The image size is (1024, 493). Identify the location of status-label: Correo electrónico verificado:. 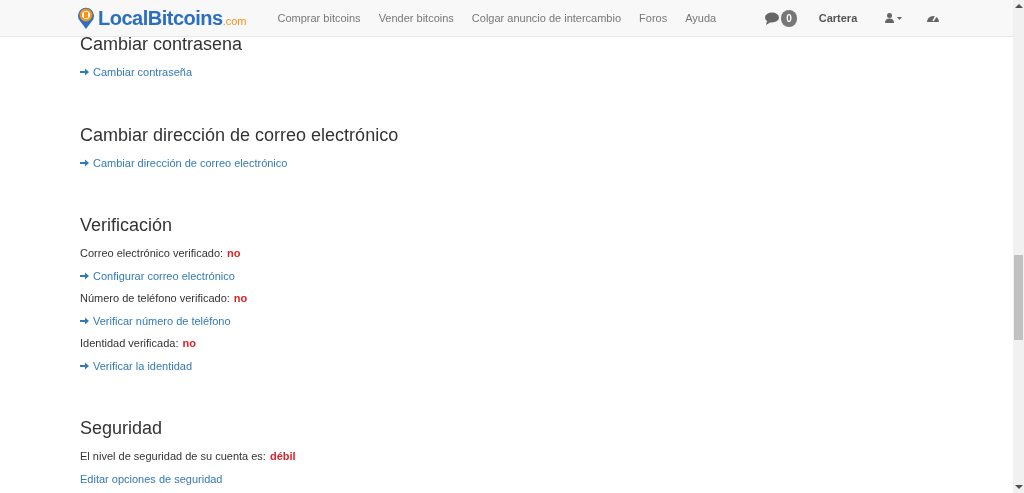
(152, 253).